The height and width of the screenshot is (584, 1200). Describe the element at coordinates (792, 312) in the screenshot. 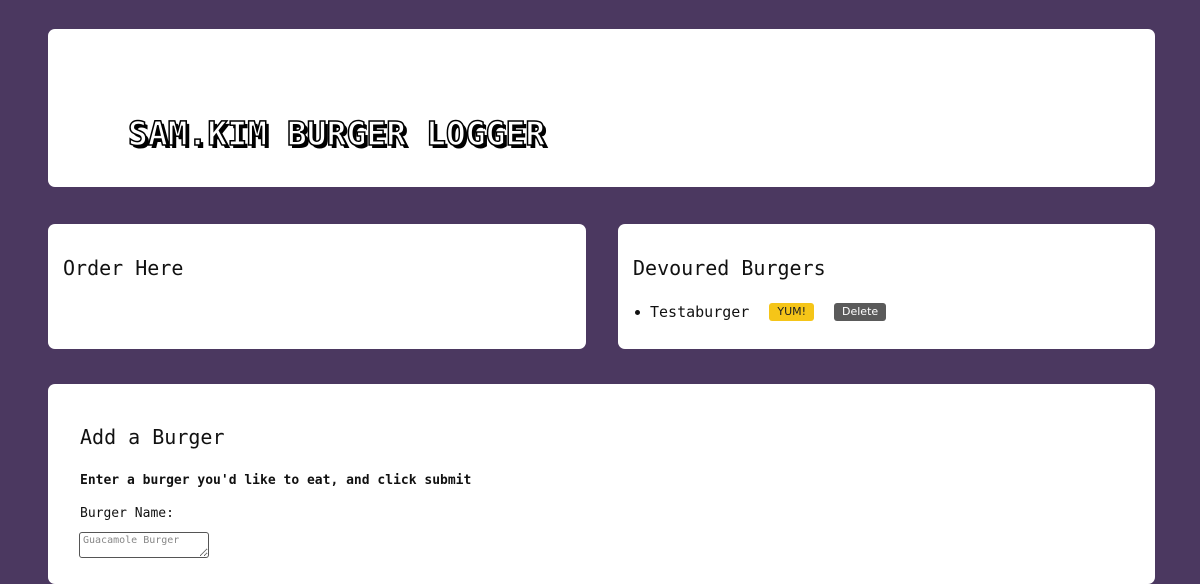

I see `yum-button: YUM!` at that location.